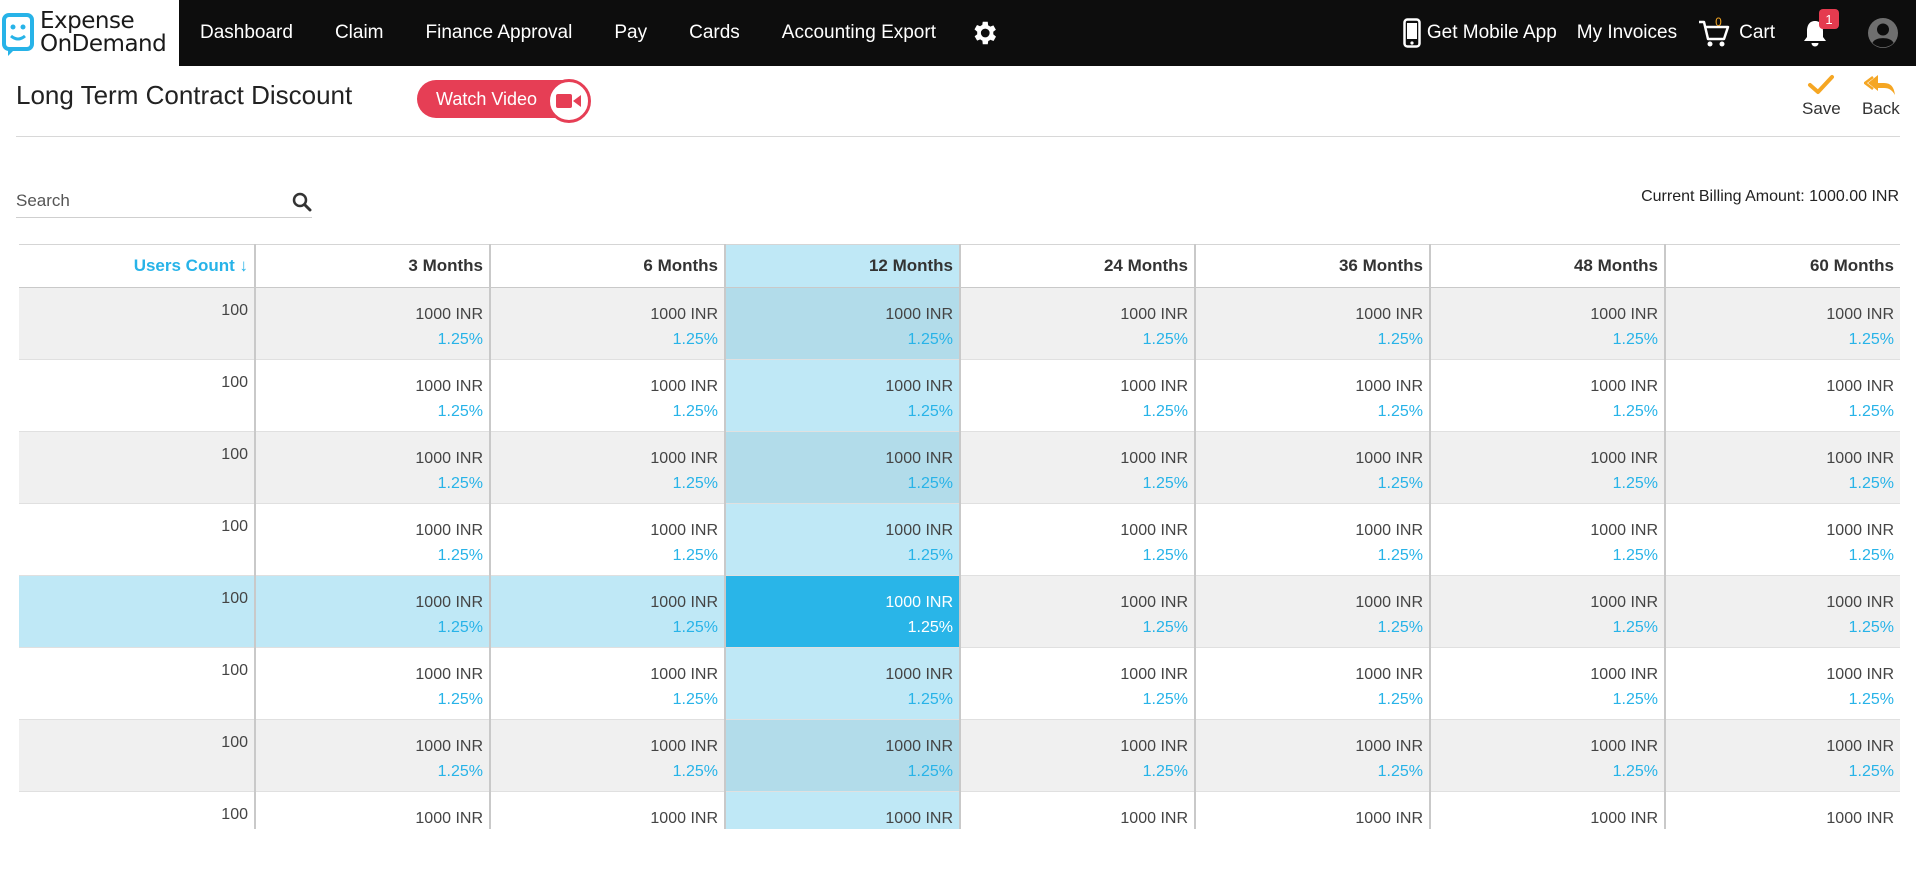 The height and width of the screenshot is (887, 1916). I want to click on header-users-count: Users Count ↓, so click(137, 266).